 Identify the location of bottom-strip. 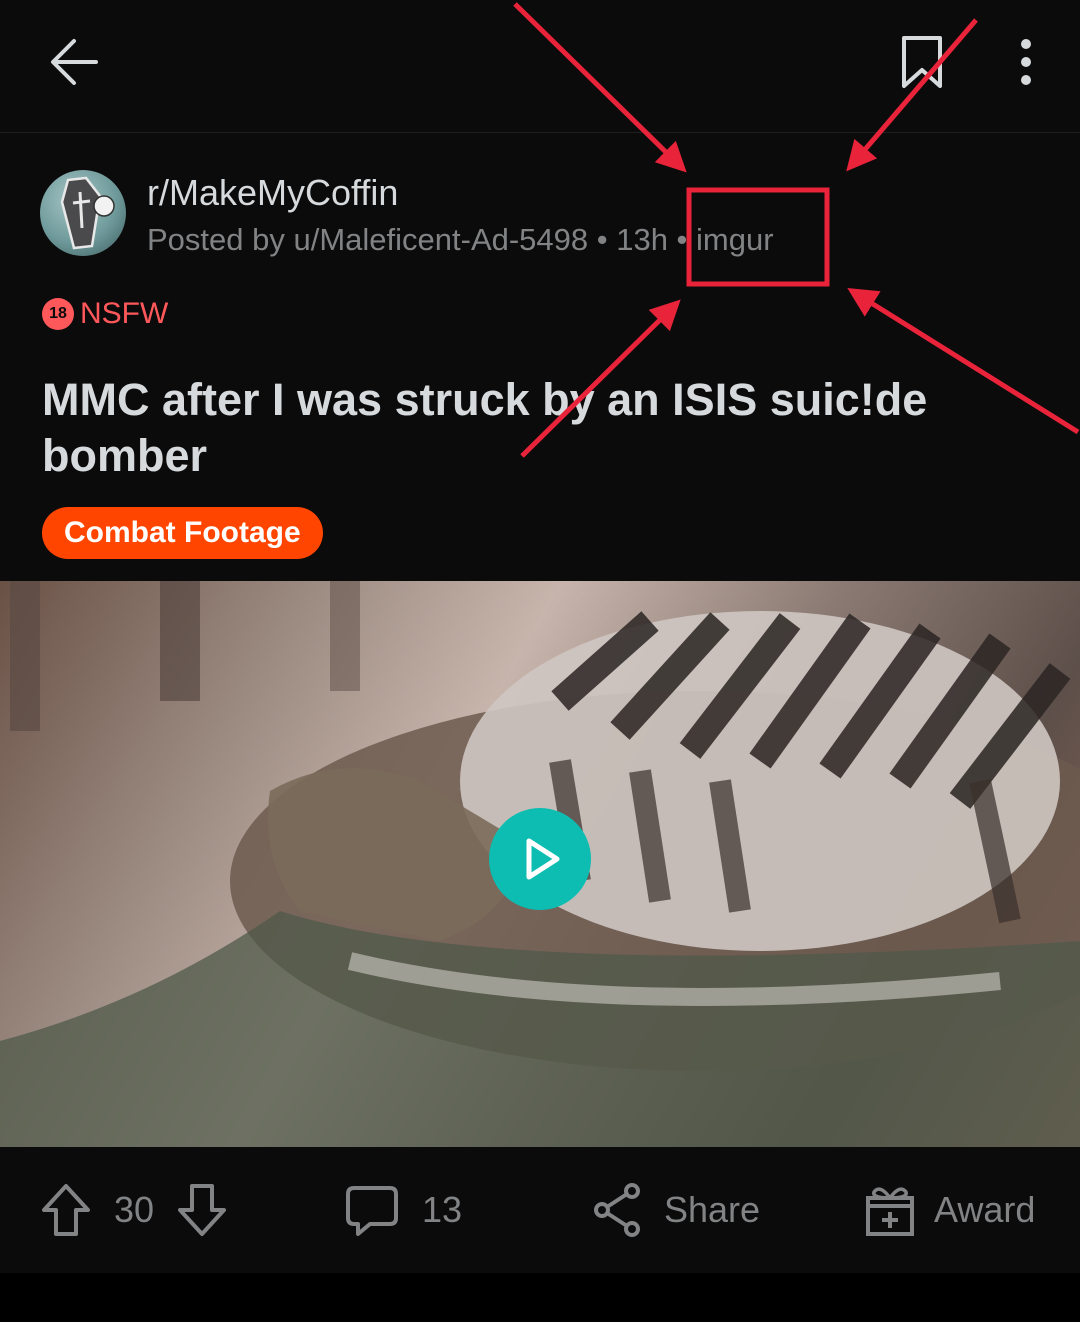
(540, 1297).